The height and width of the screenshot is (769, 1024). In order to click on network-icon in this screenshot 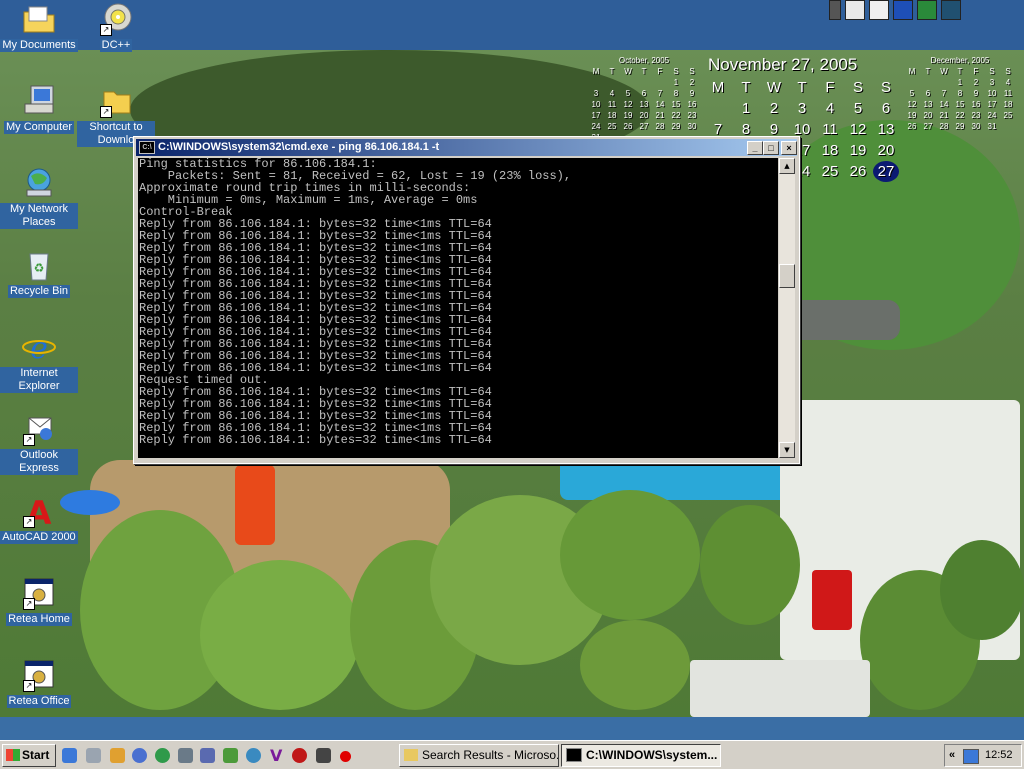, I will do `click(185, 755)`.